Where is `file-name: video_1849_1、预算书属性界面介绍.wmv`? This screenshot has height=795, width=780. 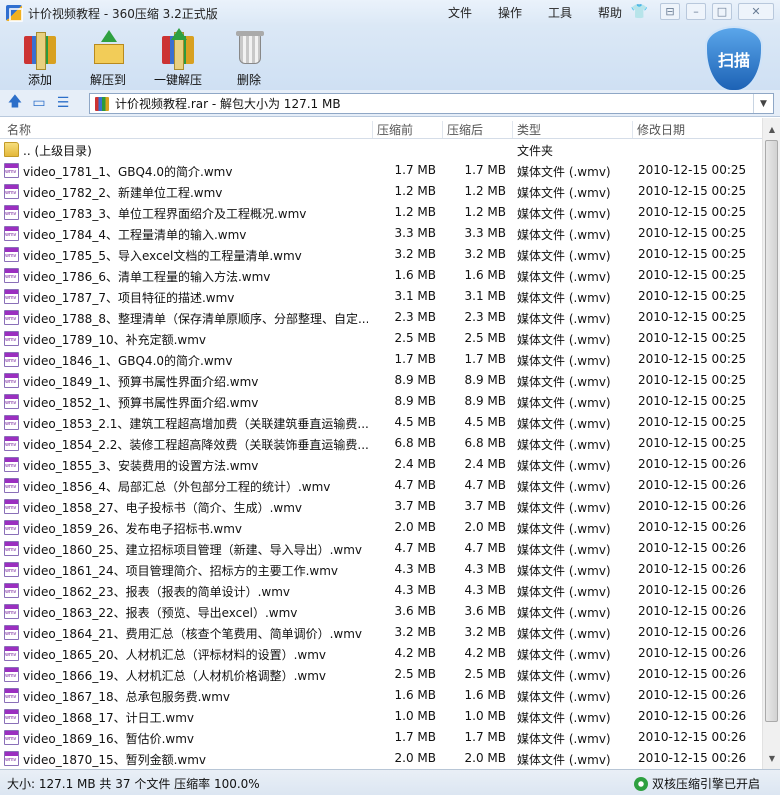 file-name: video_1849_1、预算书属性界面介绍.wmv is located at coordinates (141, 382).